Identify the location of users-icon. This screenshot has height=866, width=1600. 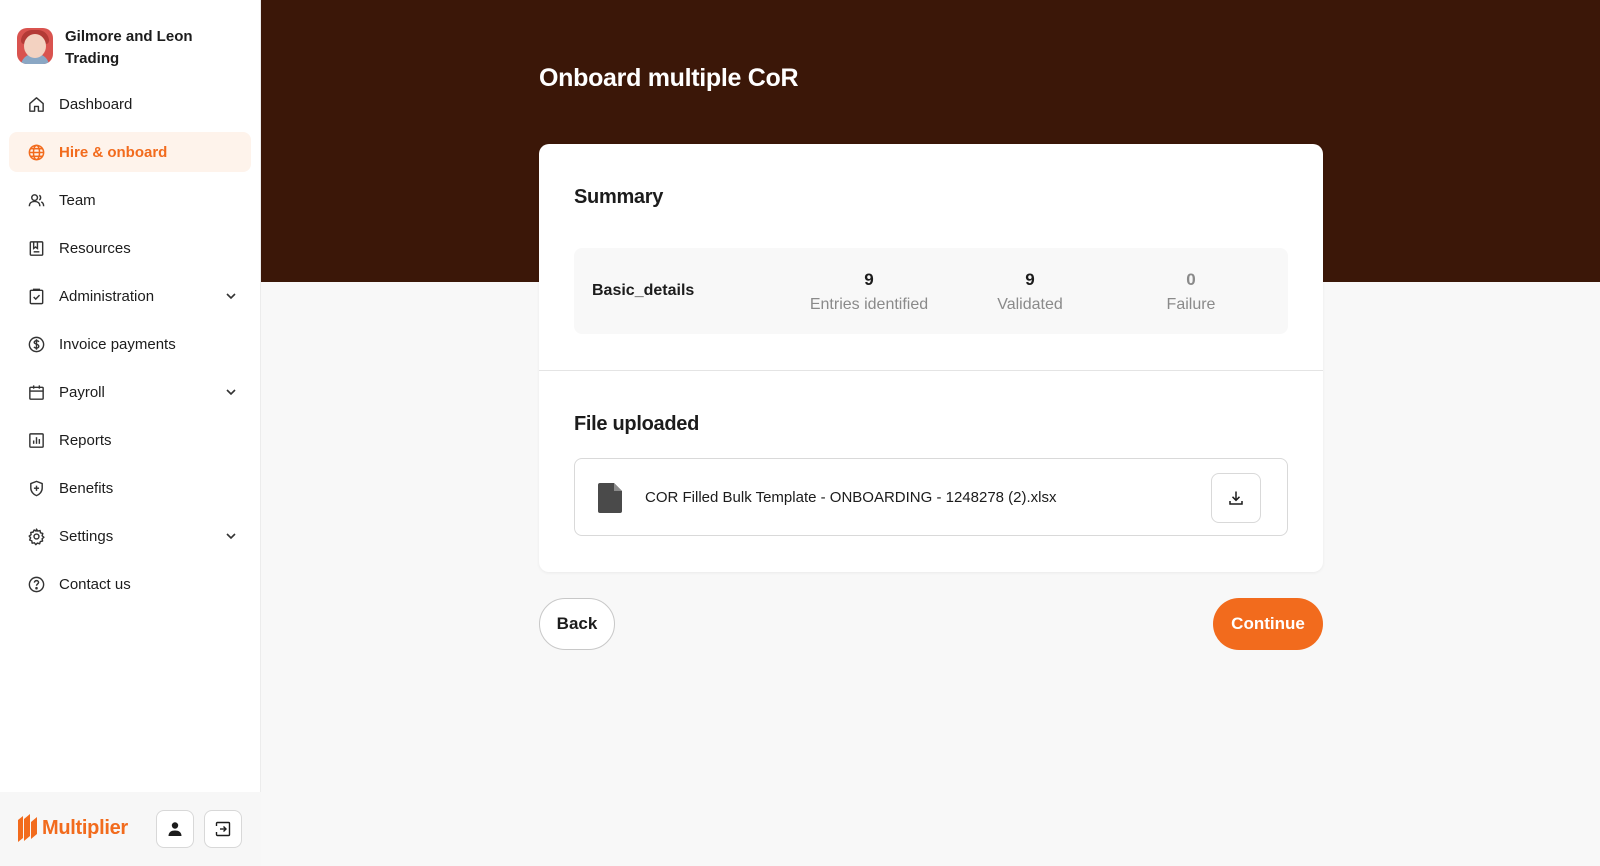
(36, 200).